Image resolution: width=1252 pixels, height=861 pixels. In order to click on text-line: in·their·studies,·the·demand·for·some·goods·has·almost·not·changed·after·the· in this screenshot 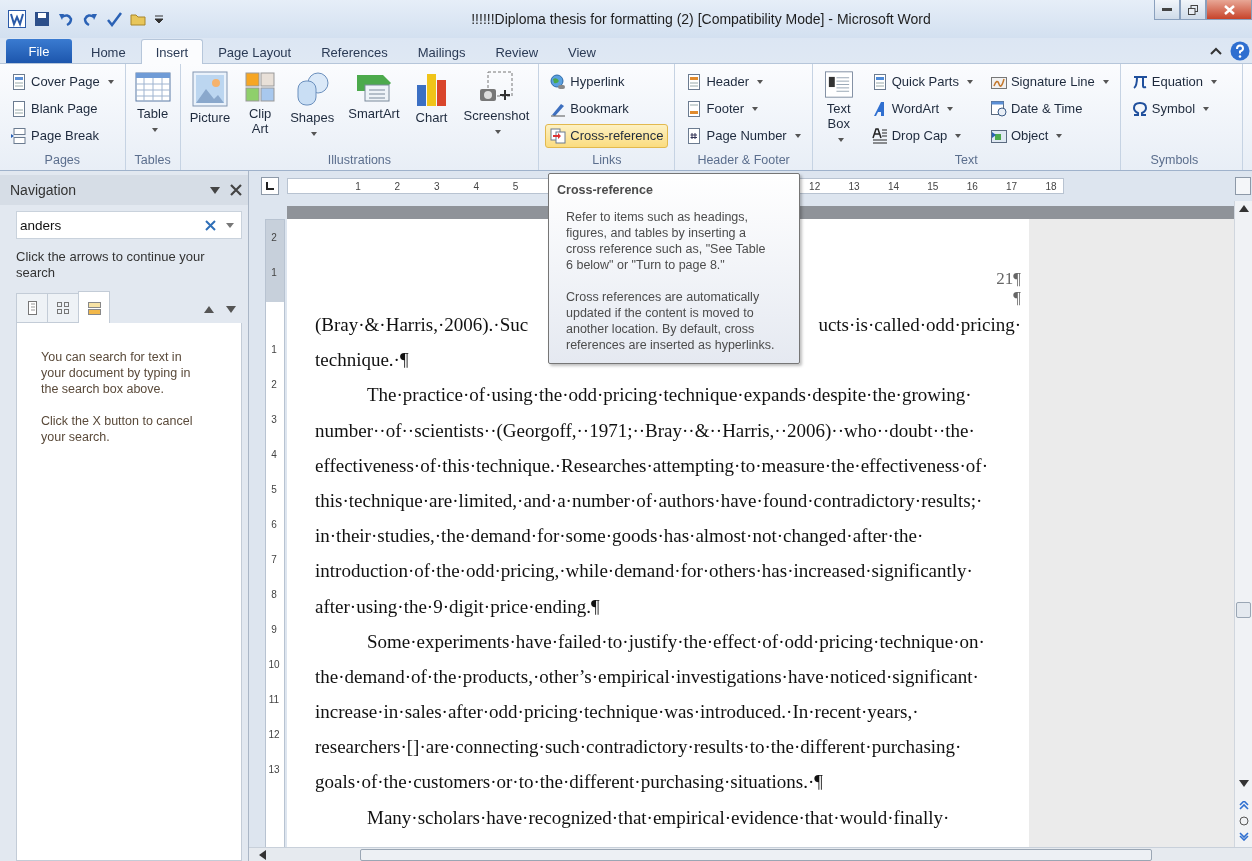, I will do `click(619, 536)`.